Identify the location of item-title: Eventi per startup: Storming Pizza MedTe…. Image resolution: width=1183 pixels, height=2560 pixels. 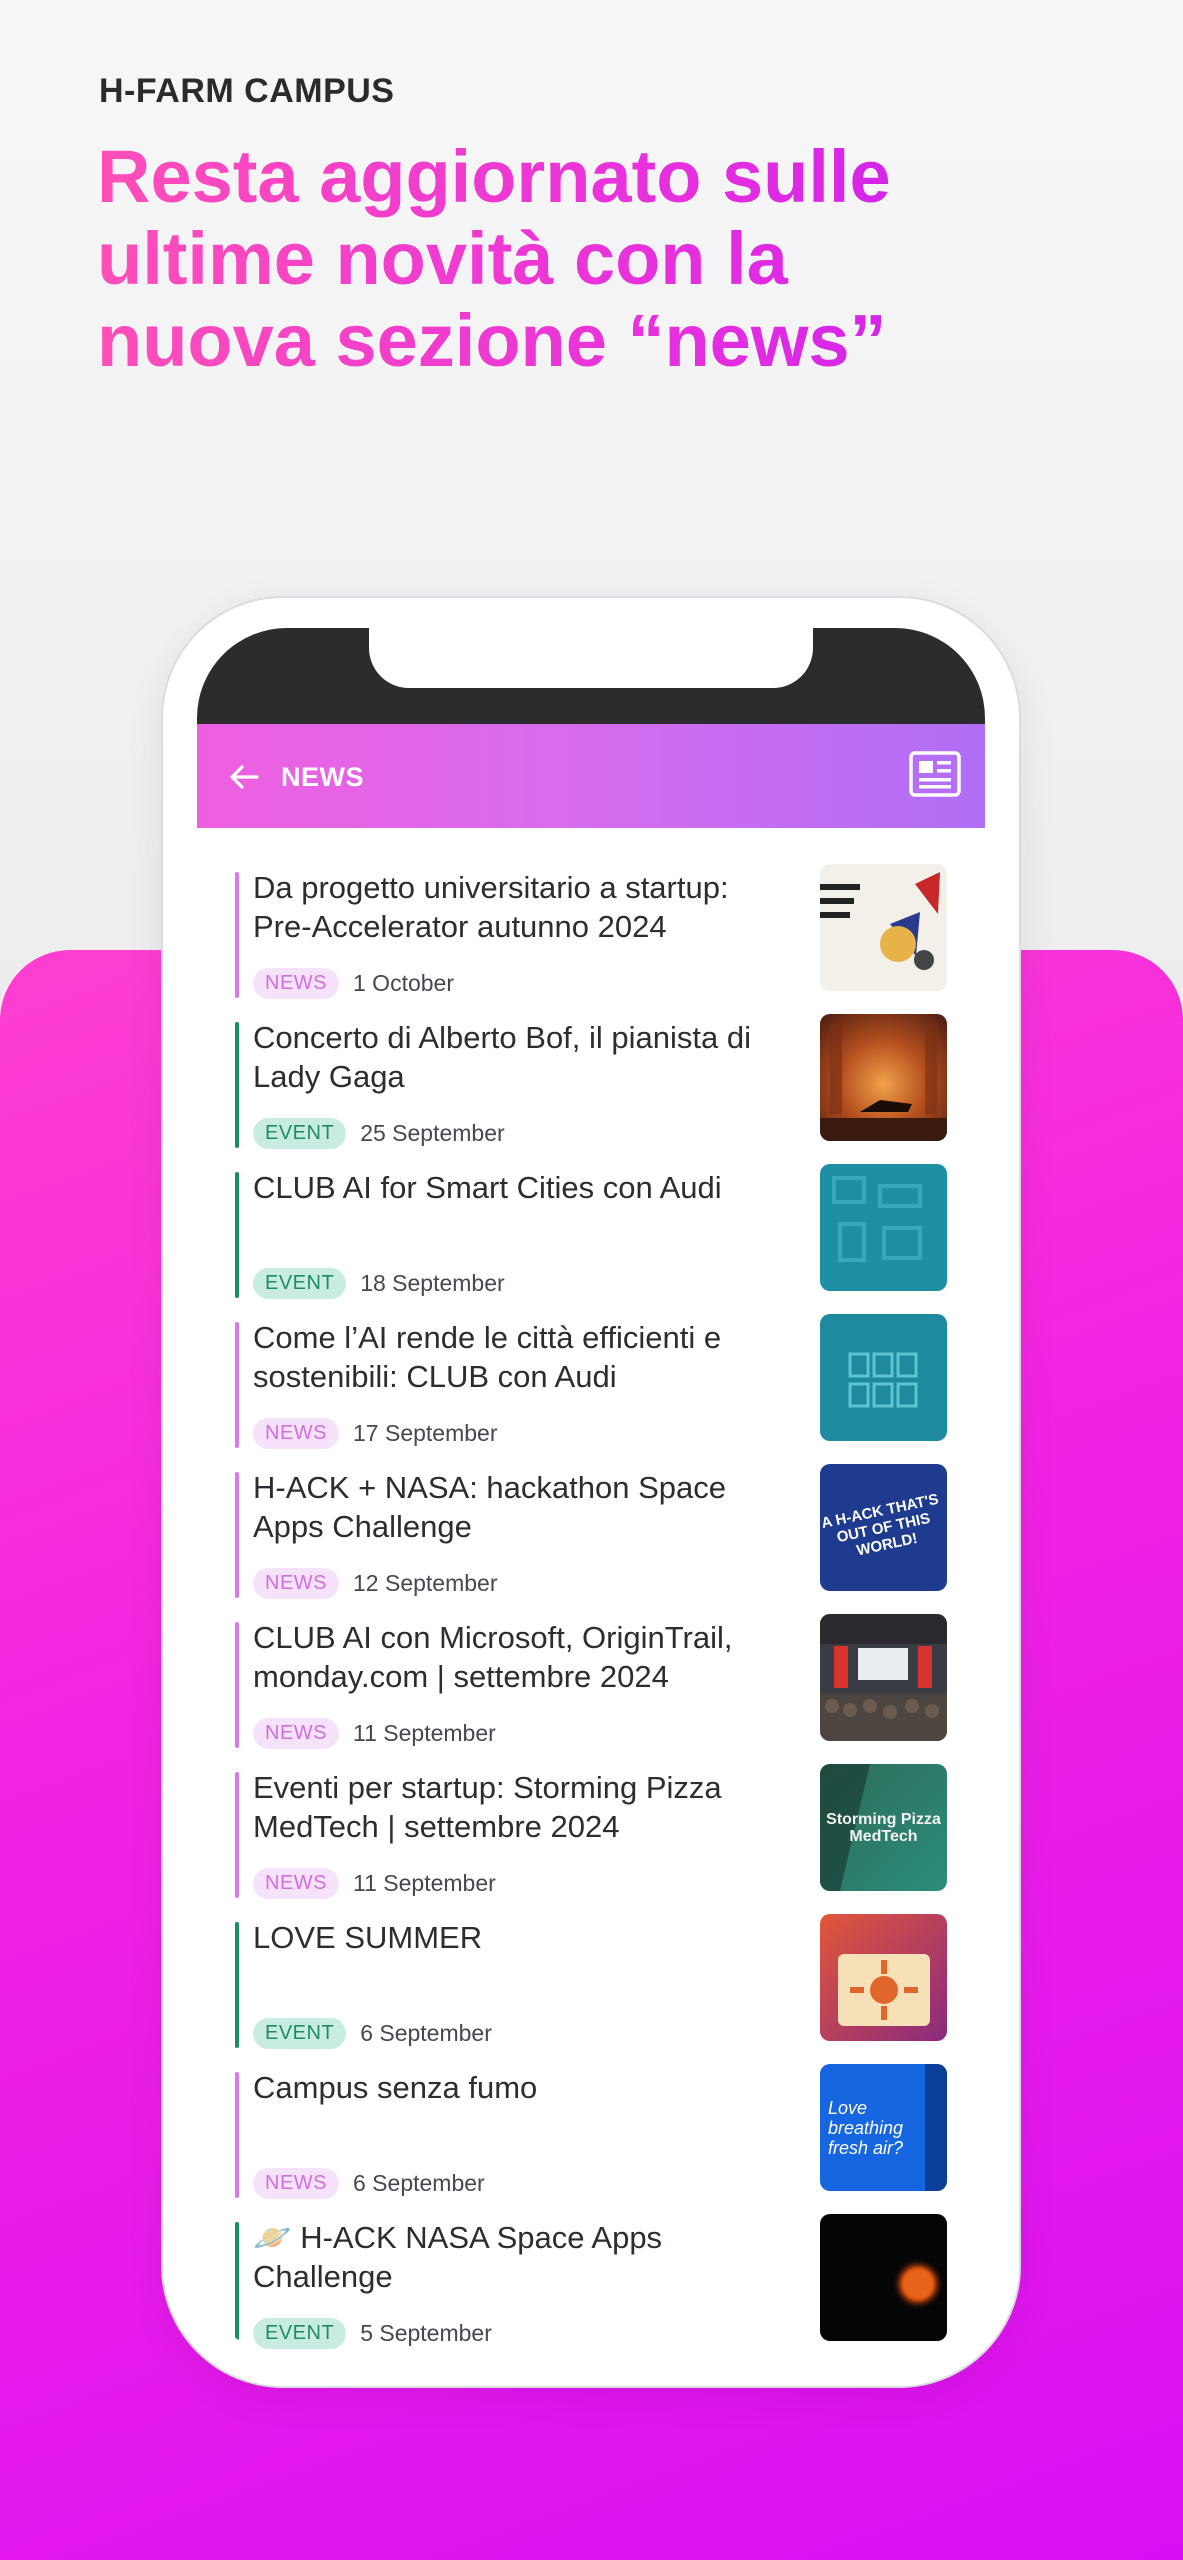
(487, 1807).